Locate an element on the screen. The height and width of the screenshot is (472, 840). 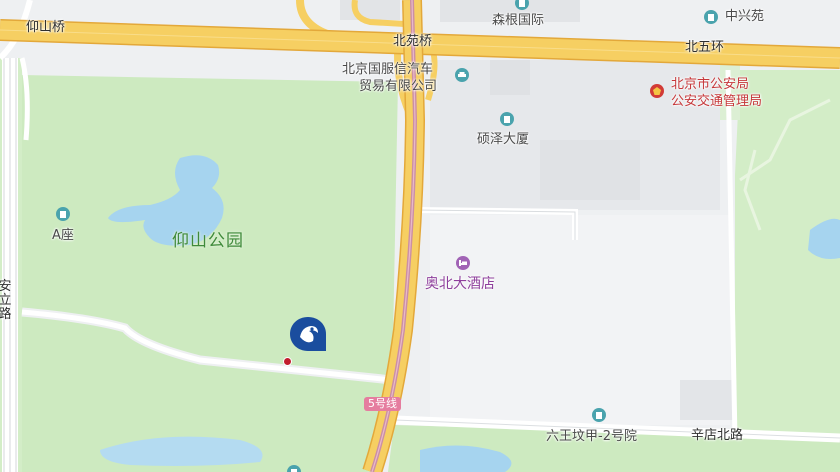
poi-label-car-dealer-line2: 贸易有限公司 is located at coordinates (398, 86).